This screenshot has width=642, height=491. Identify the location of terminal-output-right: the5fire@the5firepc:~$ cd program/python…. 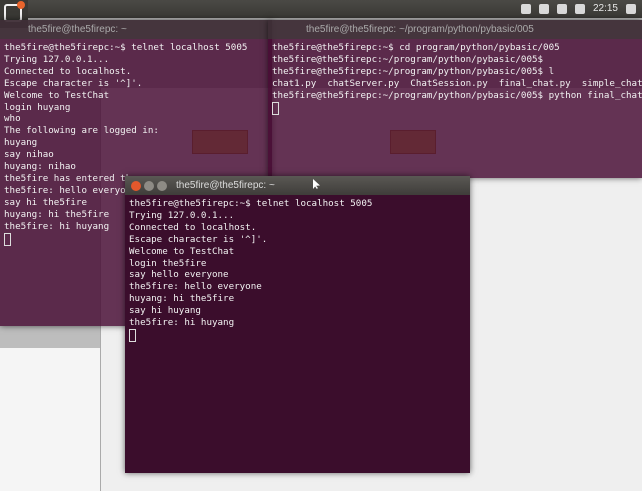
(455, 78).